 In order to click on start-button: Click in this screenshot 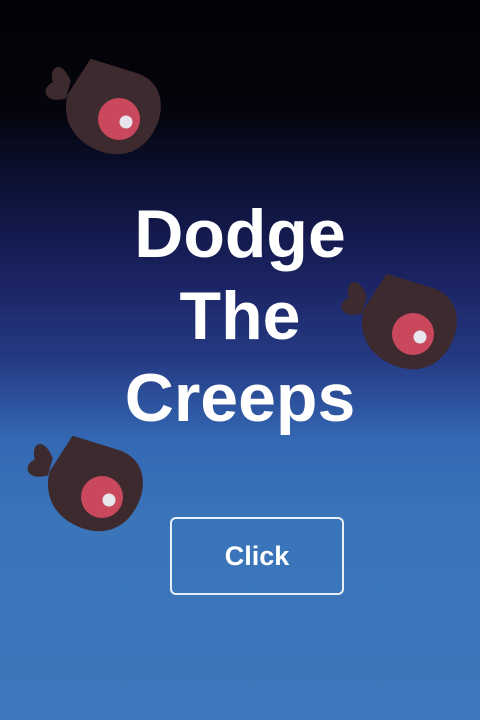, I will do `click(257, 556)`.